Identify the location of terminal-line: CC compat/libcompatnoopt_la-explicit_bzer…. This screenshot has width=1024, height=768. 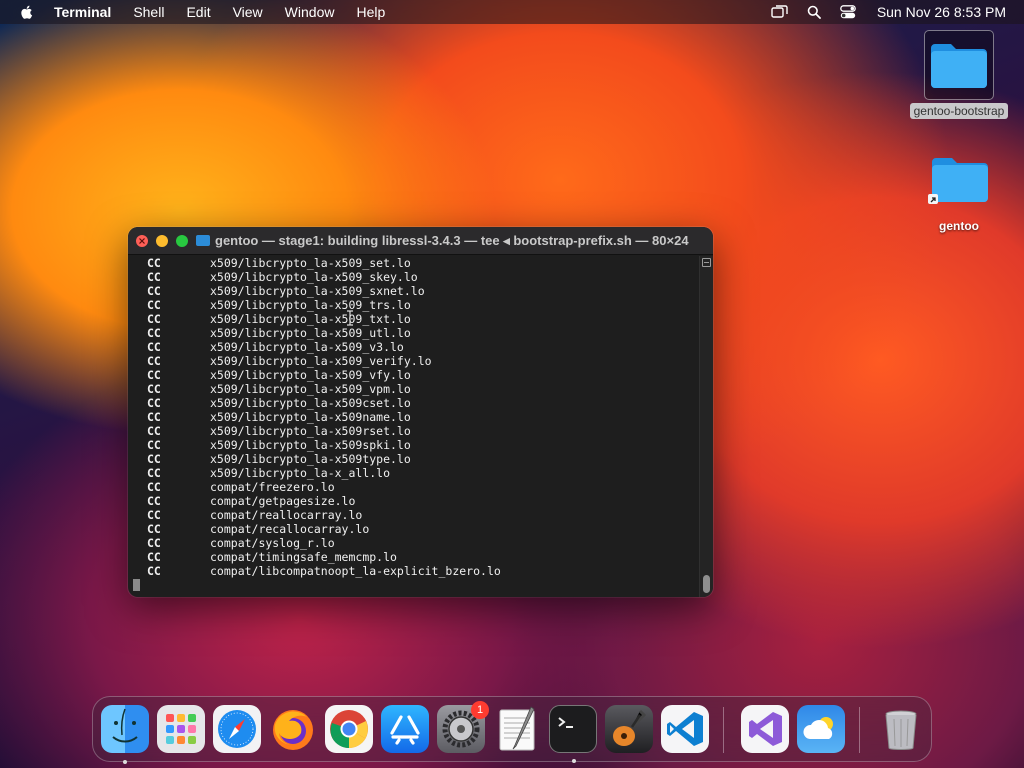
(412, 571).